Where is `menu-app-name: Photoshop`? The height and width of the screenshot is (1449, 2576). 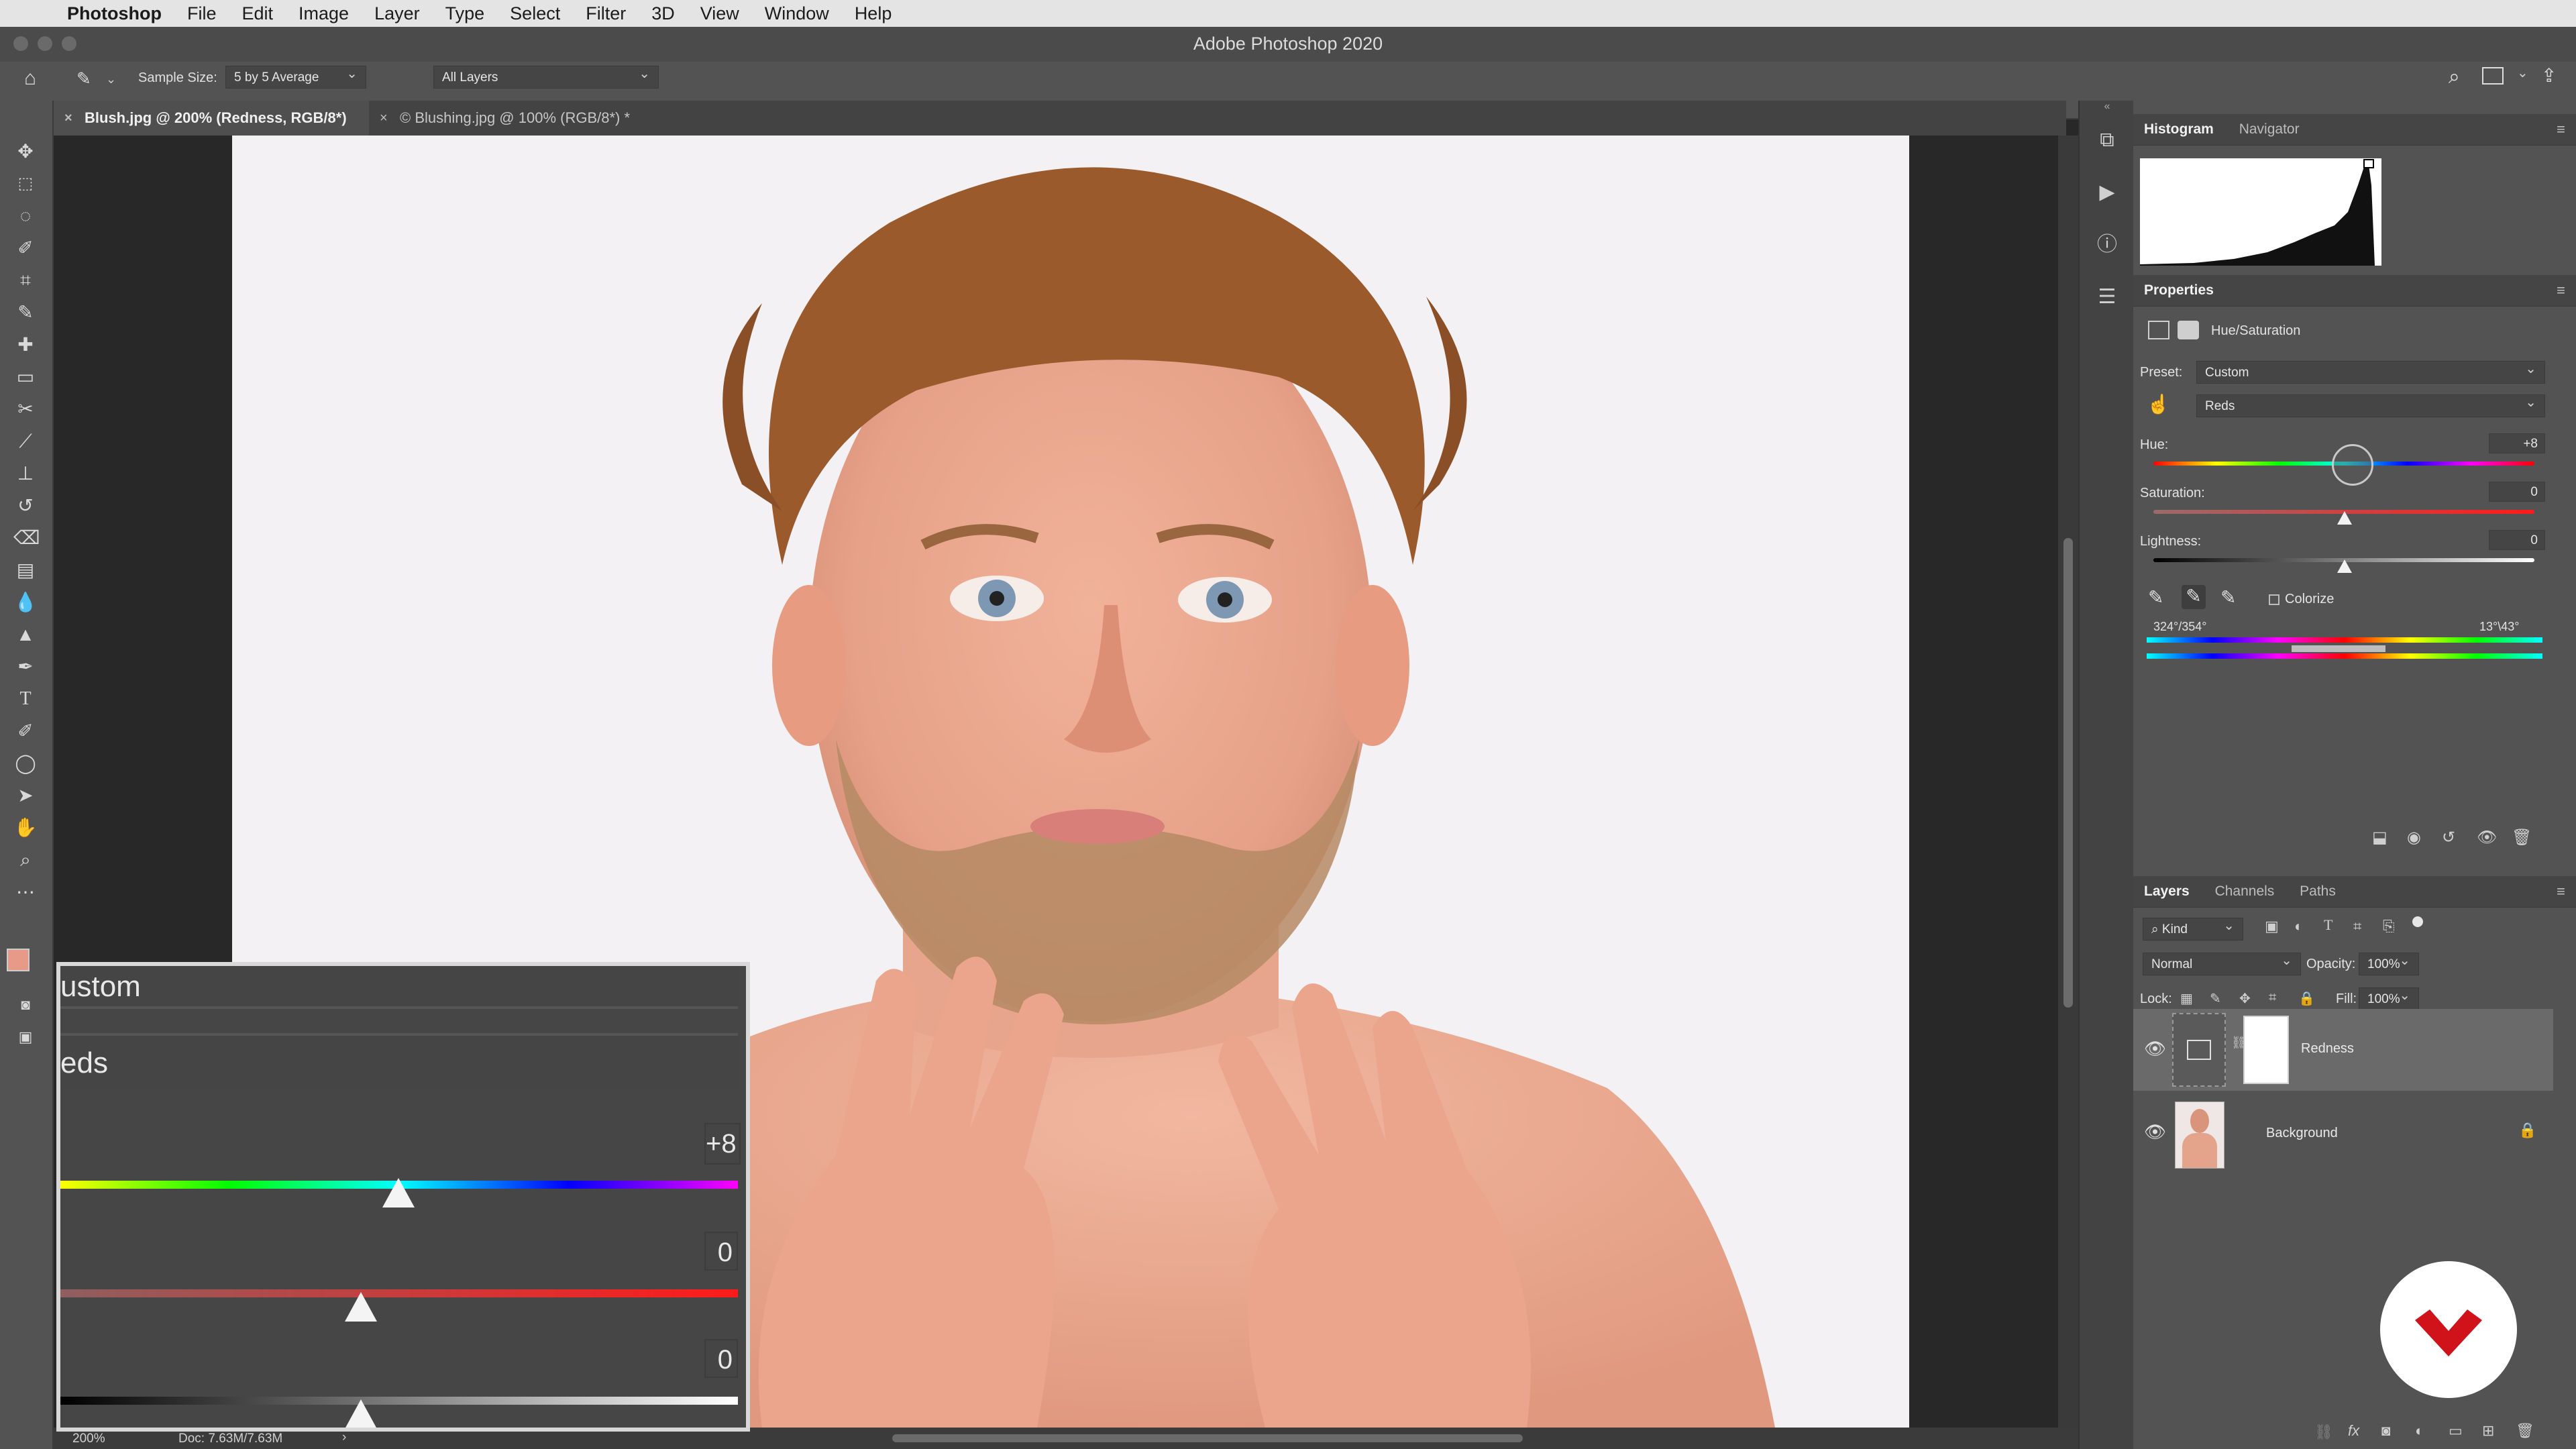
menu-app-name: Photoshop is located at coordinates (114, 13).